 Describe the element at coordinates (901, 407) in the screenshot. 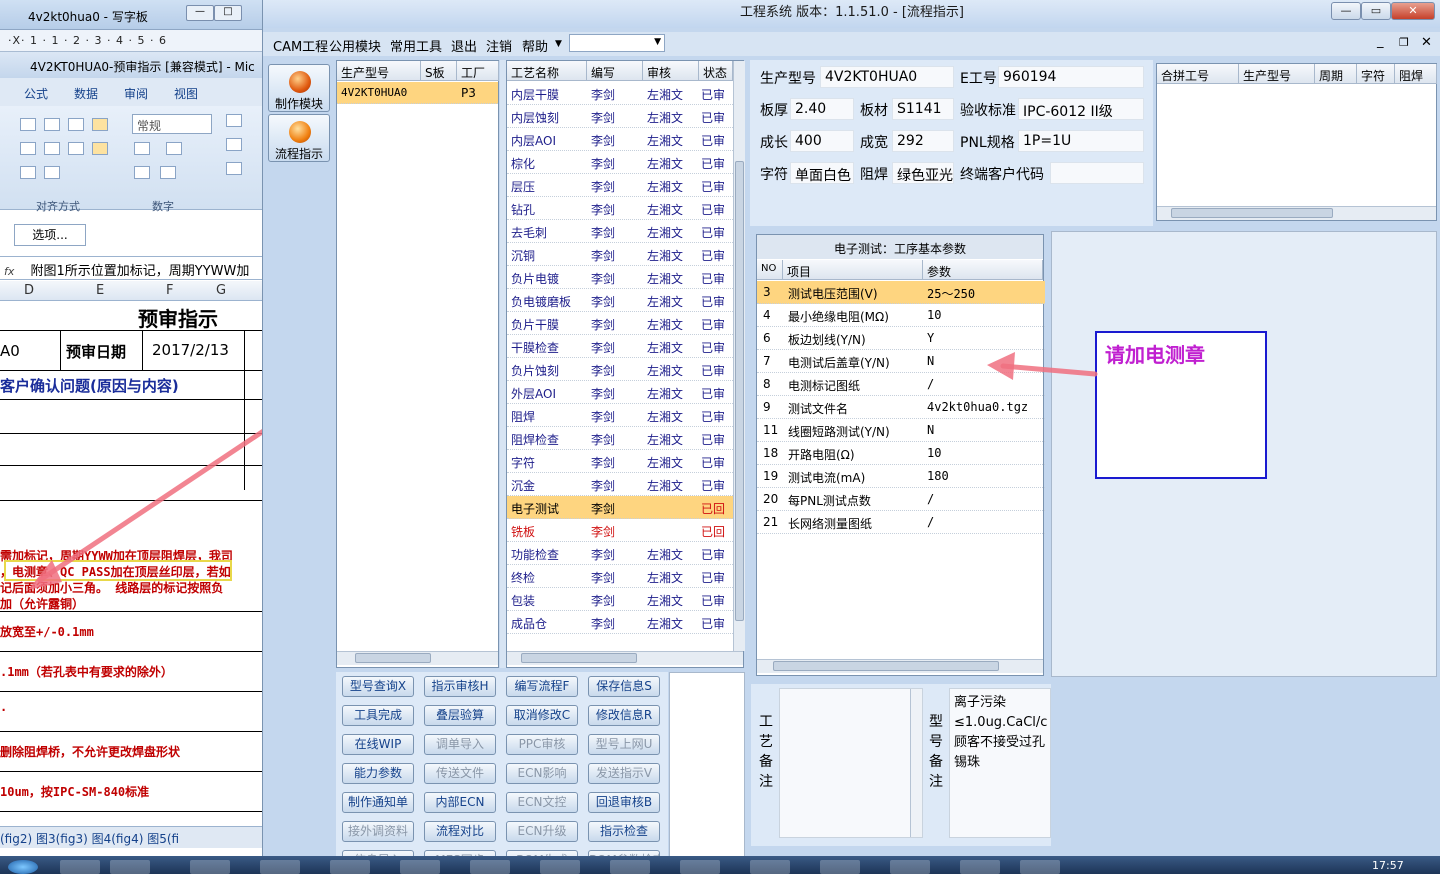

I see `param-row: 9 测试文件名 4v2kt0hua0.tgz` at that location.